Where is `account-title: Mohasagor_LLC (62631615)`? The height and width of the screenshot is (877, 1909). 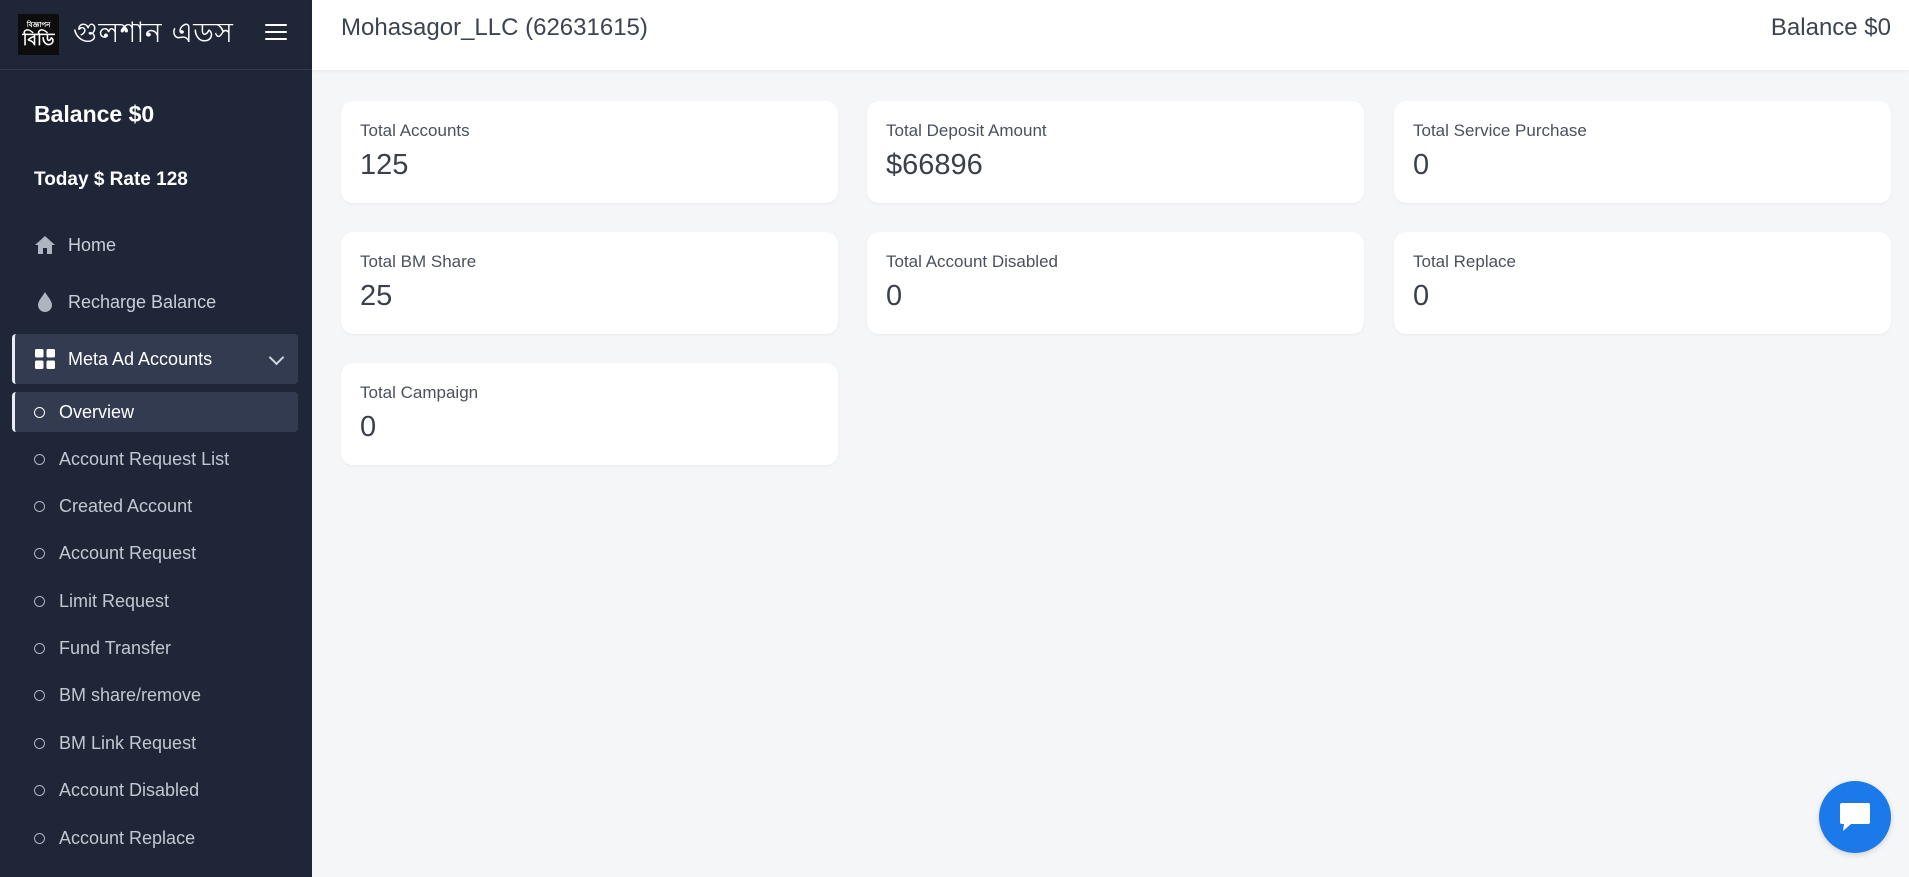 account-title: Mohasagor_LLC (62631615) is located at coordinates (494, 27).